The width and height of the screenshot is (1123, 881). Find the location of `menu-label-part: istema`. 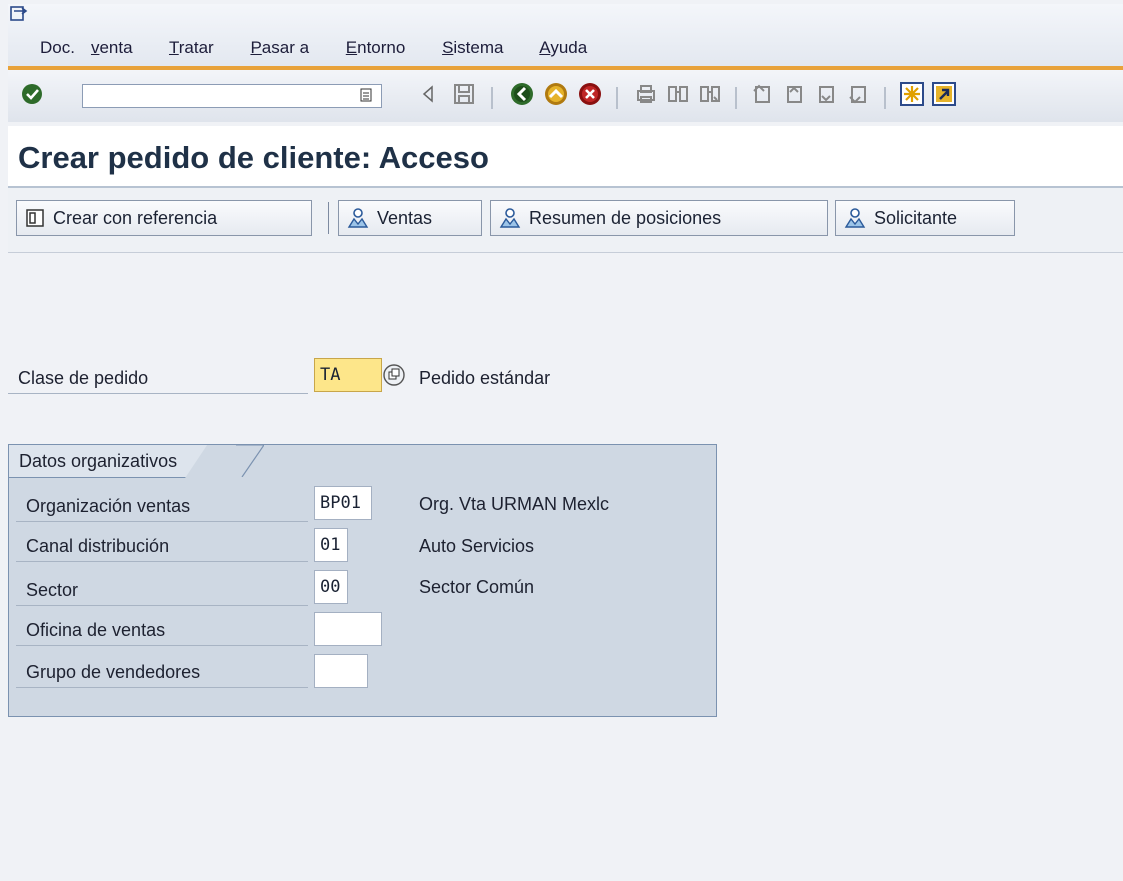

menu-label-part: istema is located at coordinates (478, 47).